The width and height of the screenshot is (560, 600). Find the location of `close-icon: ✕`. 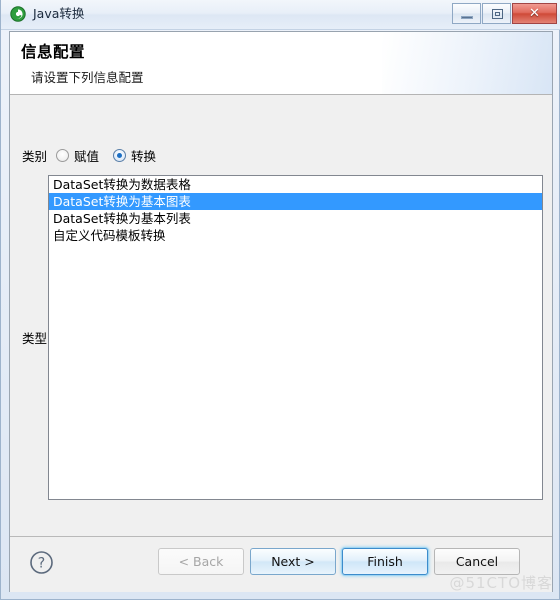

close-icon: ✕ is located at coordinates (534, 13).